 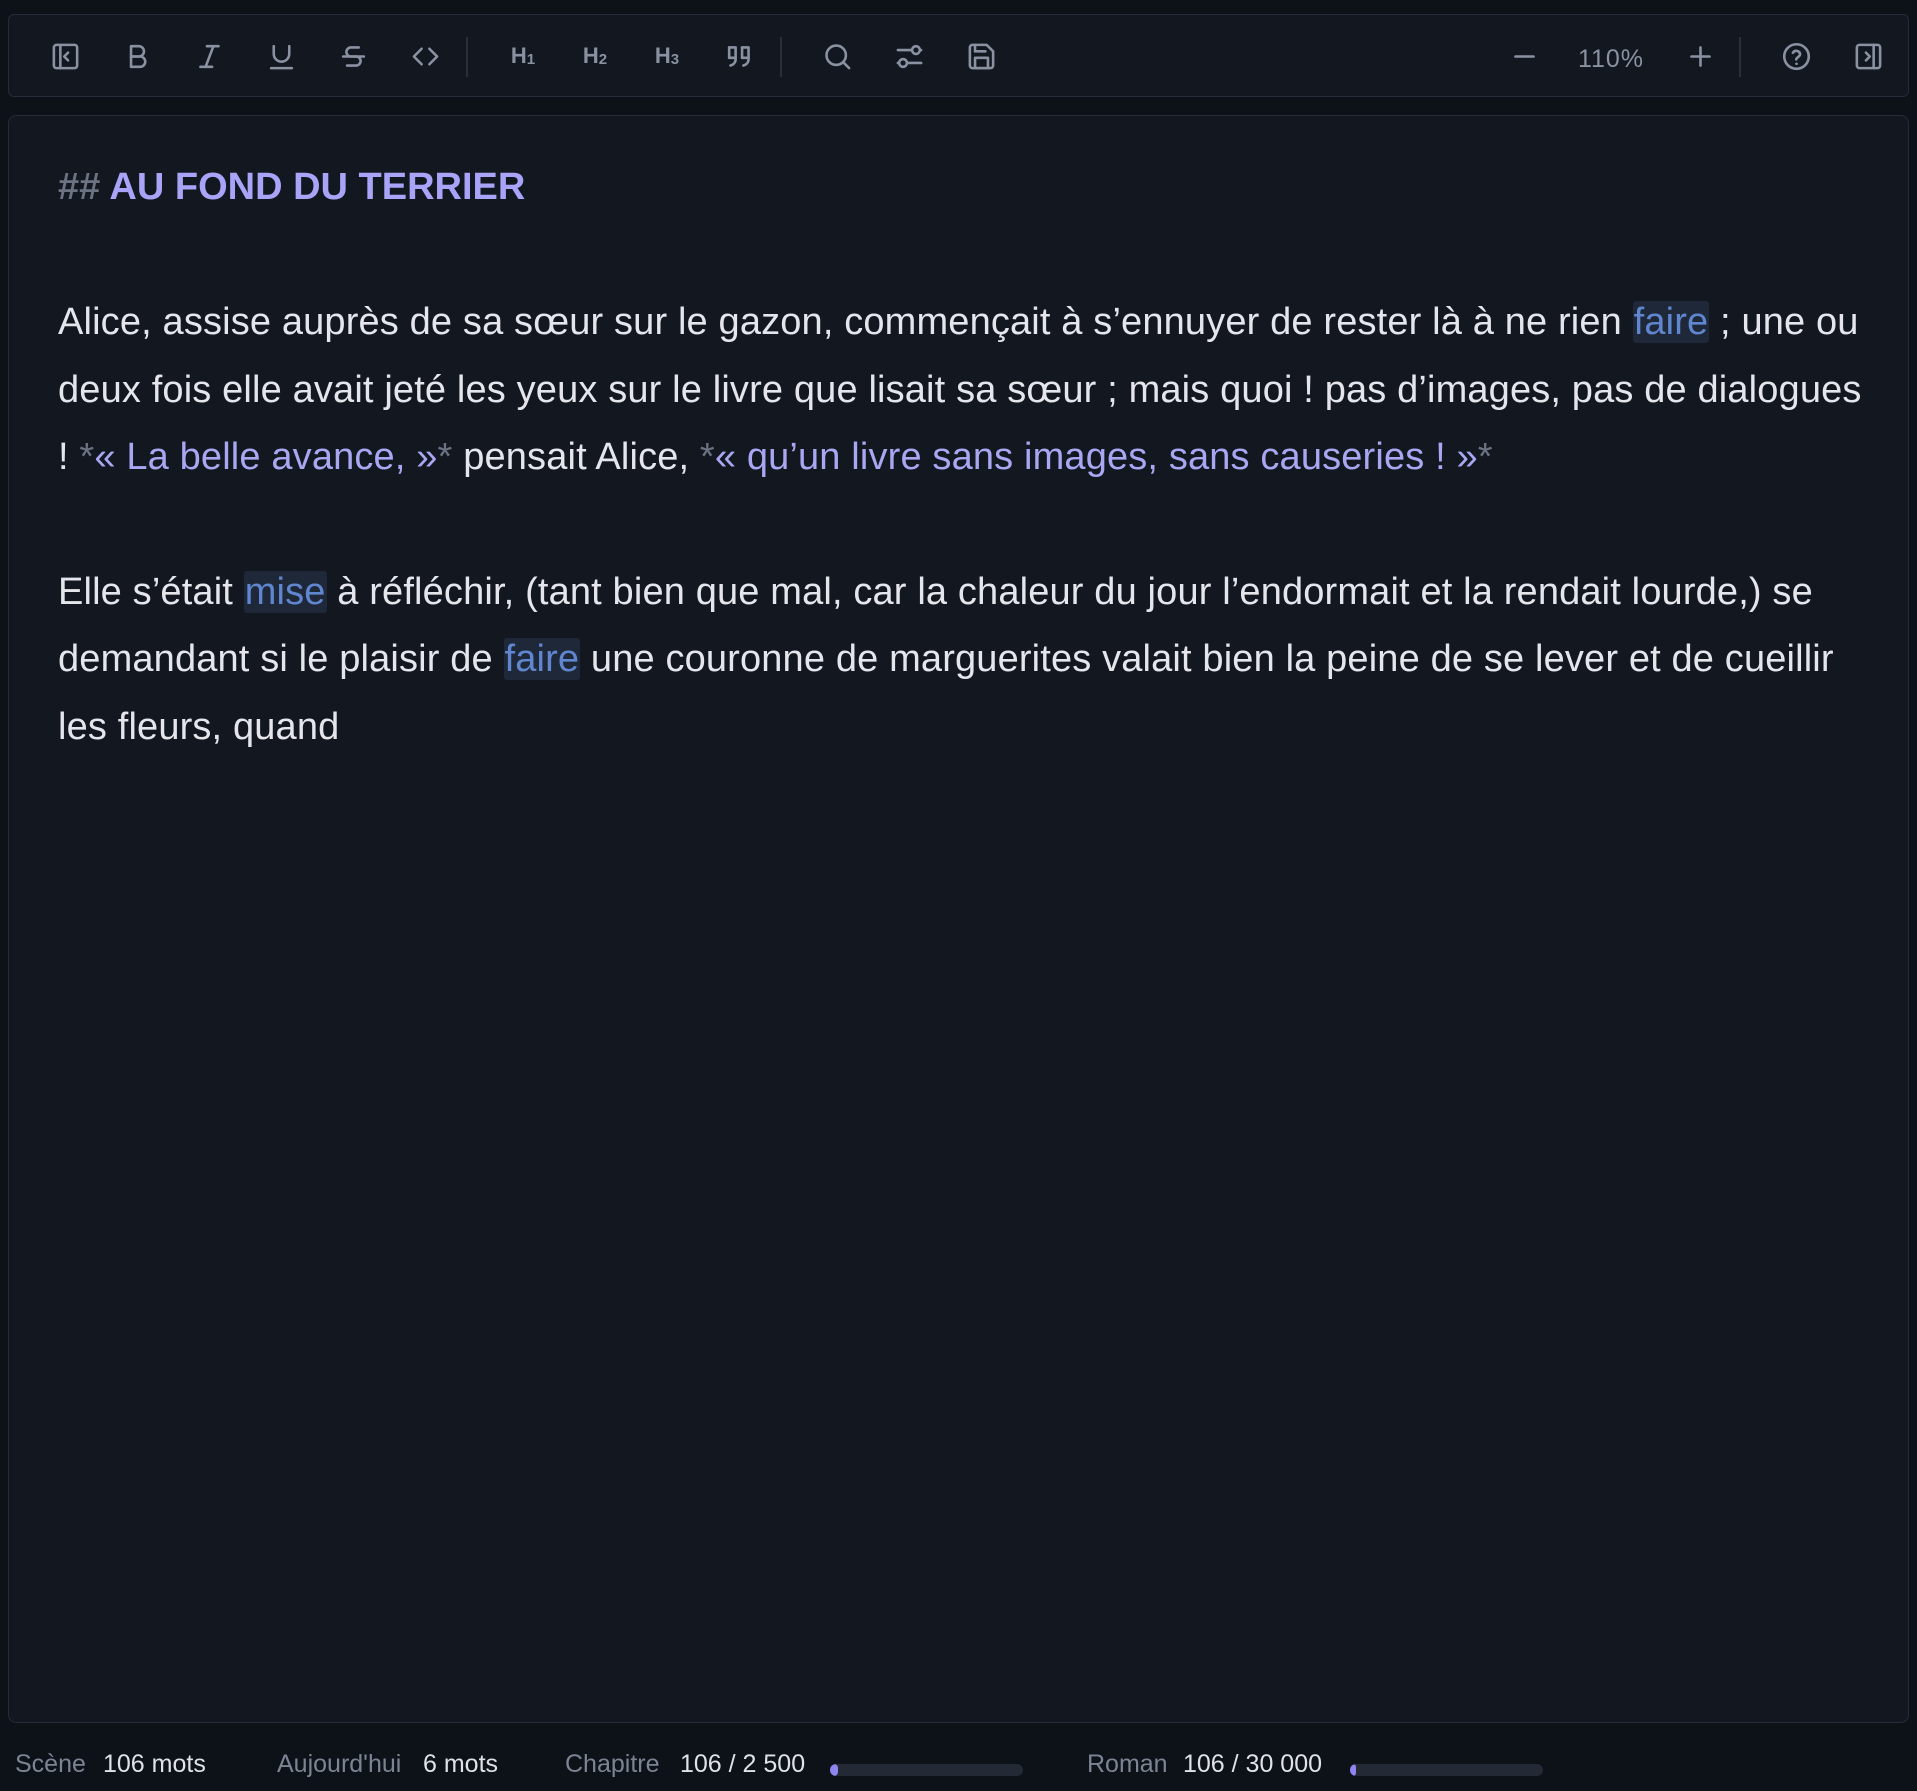 What do you see at coordinates (612, 1764) in the screenshot?
I see `chapter-label: Chapitre` at bounding box center [612, 1764].